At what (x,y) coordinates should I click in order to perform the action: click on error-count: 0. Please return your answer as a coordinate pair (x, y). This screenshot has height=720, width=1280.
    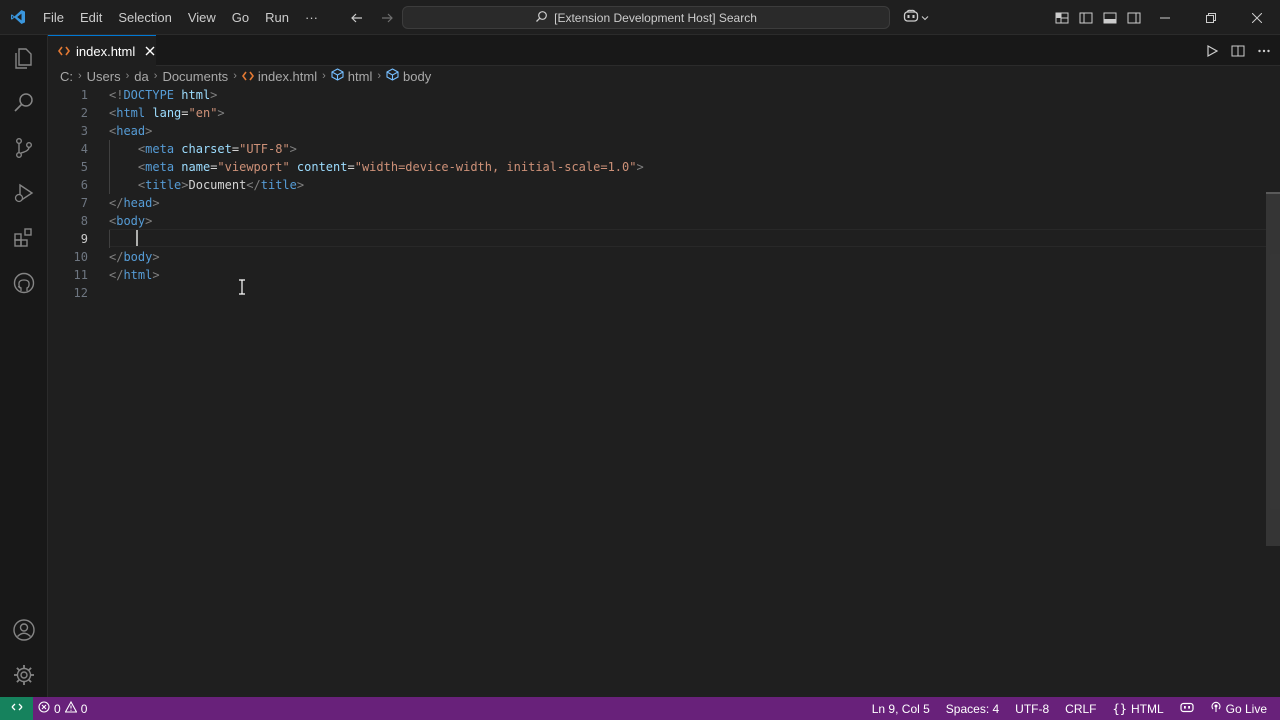
    Looking at the image, I should click on (57, 708).